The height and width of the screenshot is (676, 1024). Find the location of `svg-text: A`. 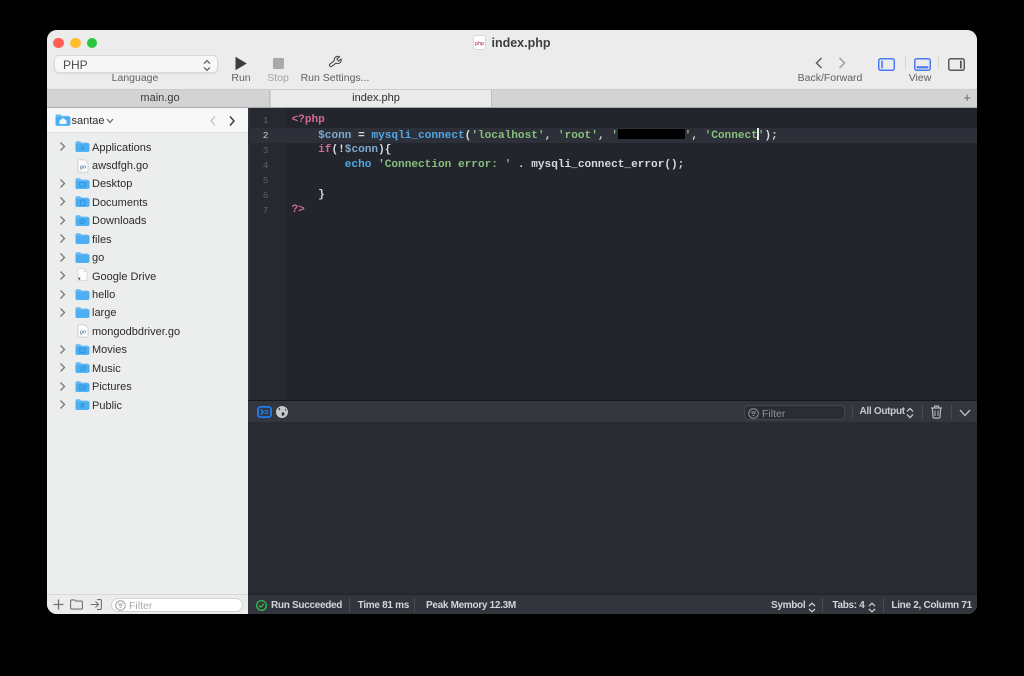

svg-text: A is located at coordinates (82, 149).